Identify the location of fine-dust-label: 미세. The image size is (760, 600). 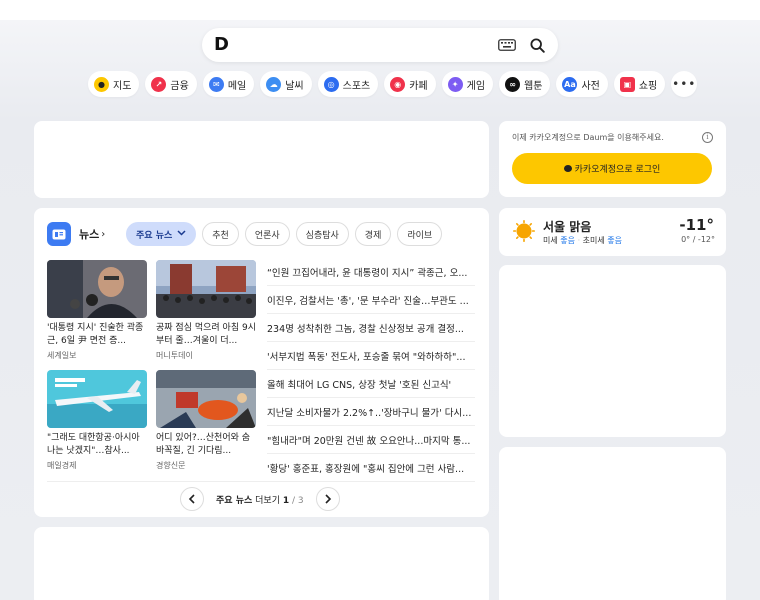
(550, 240).